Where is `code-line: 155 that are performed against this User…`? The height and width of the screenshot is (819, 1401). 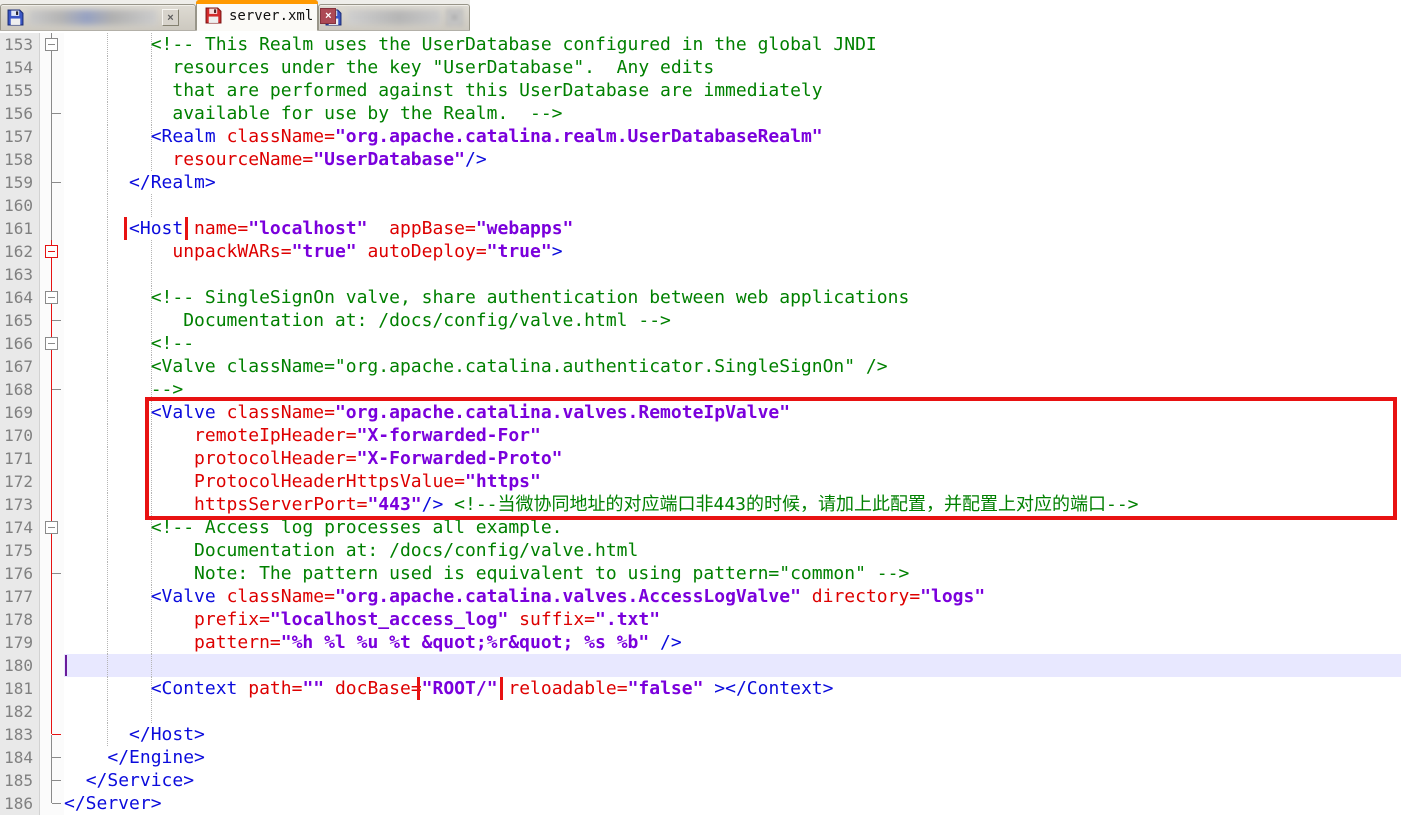
code-line: 155 that are performed against this User… is located at coordinates (700, 90).